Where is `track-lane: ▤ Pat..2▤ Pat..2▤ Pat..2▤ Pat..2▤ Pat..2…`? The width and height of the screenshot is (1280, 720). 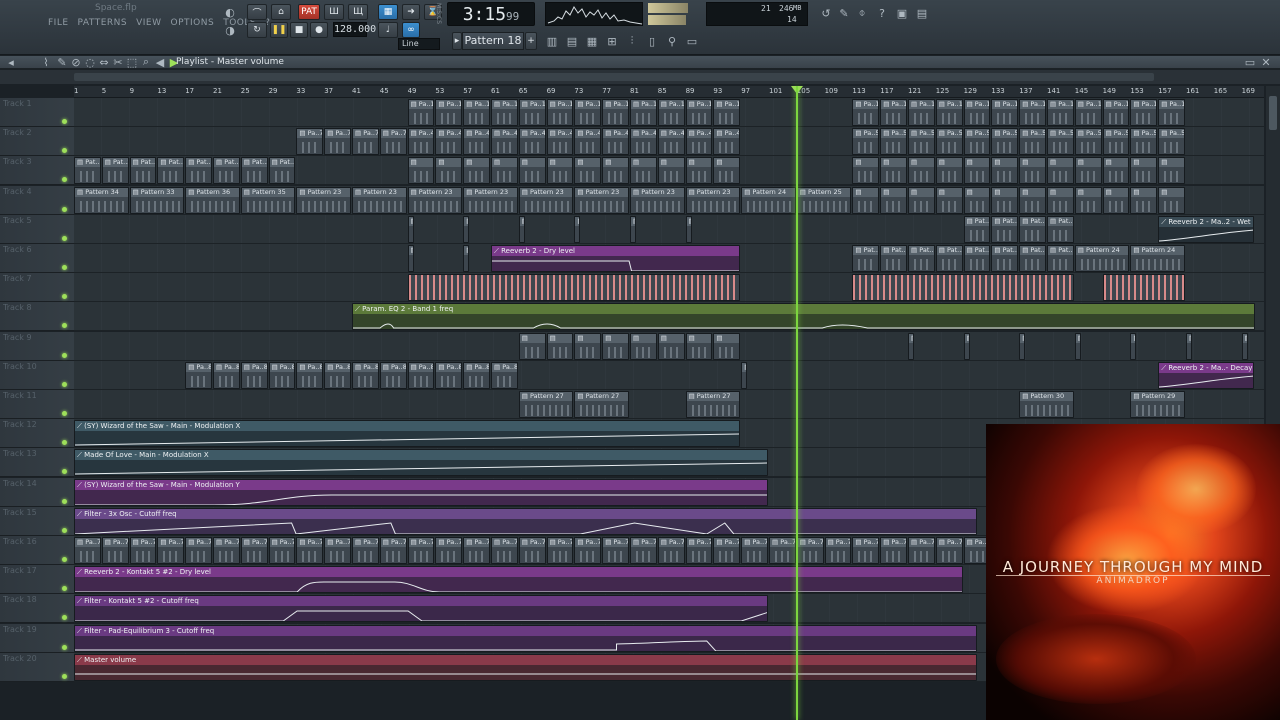
track-lane: ▤ Pat..2▤ Pat..2▤ Pat..2▤ Pat..2▤ Pat..2… is located at coordinates (669, 171).